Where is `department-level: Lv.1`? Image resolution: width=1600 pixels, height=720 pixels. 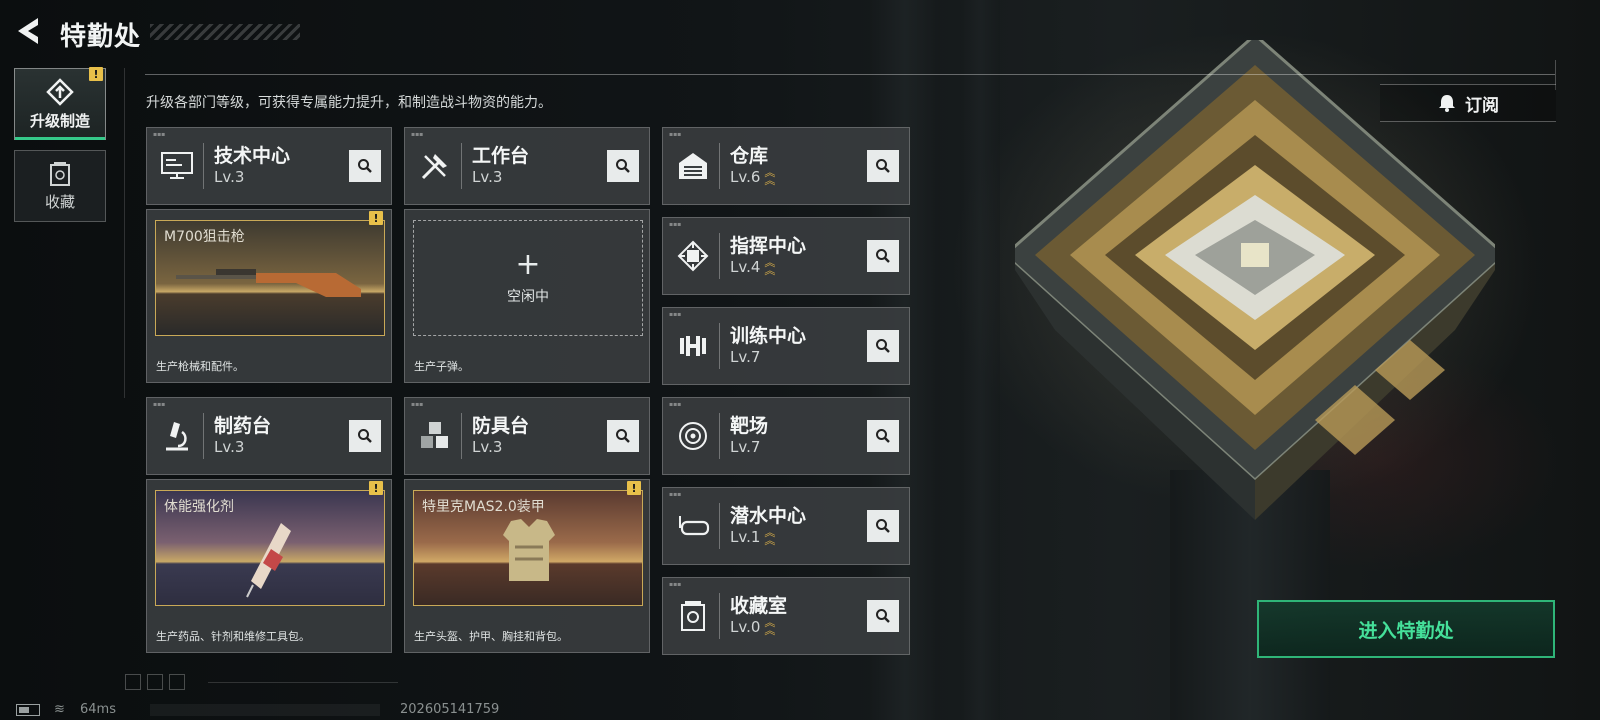 department-level: Lv.1 is located at coordinates (745, 537).